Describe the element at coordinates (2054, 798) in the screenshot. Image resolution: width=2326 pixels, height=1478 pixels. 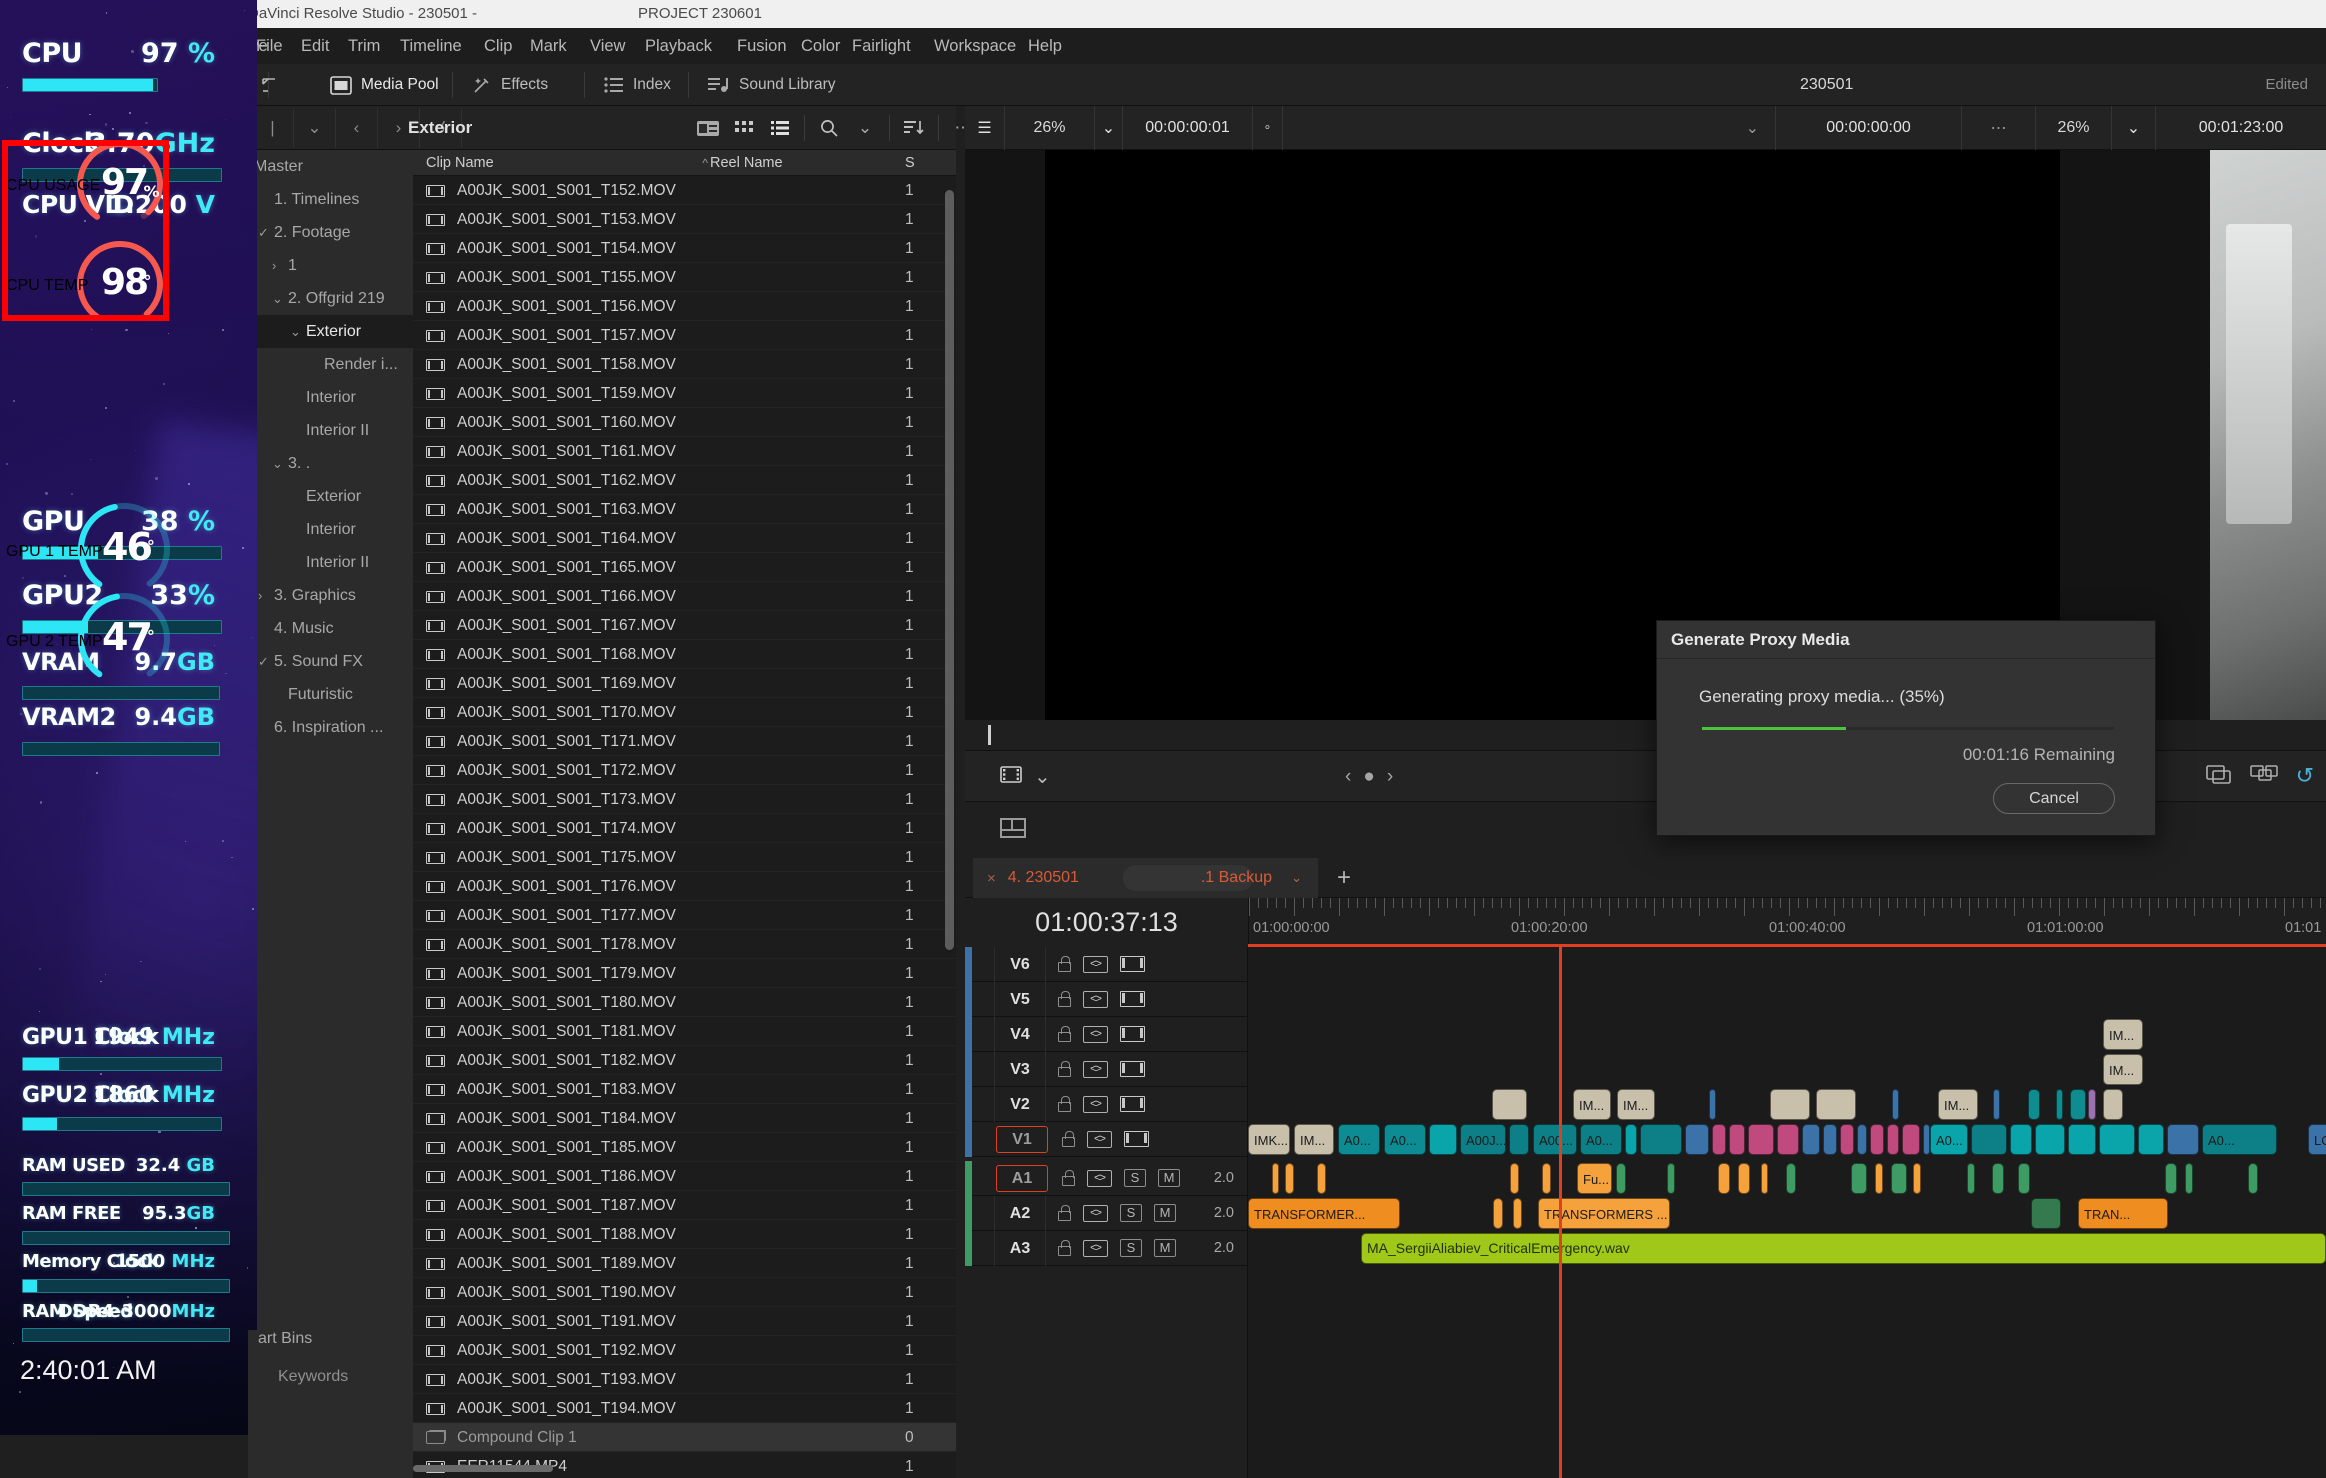
I see `dialog-cancel-button: Cancel` at that location.